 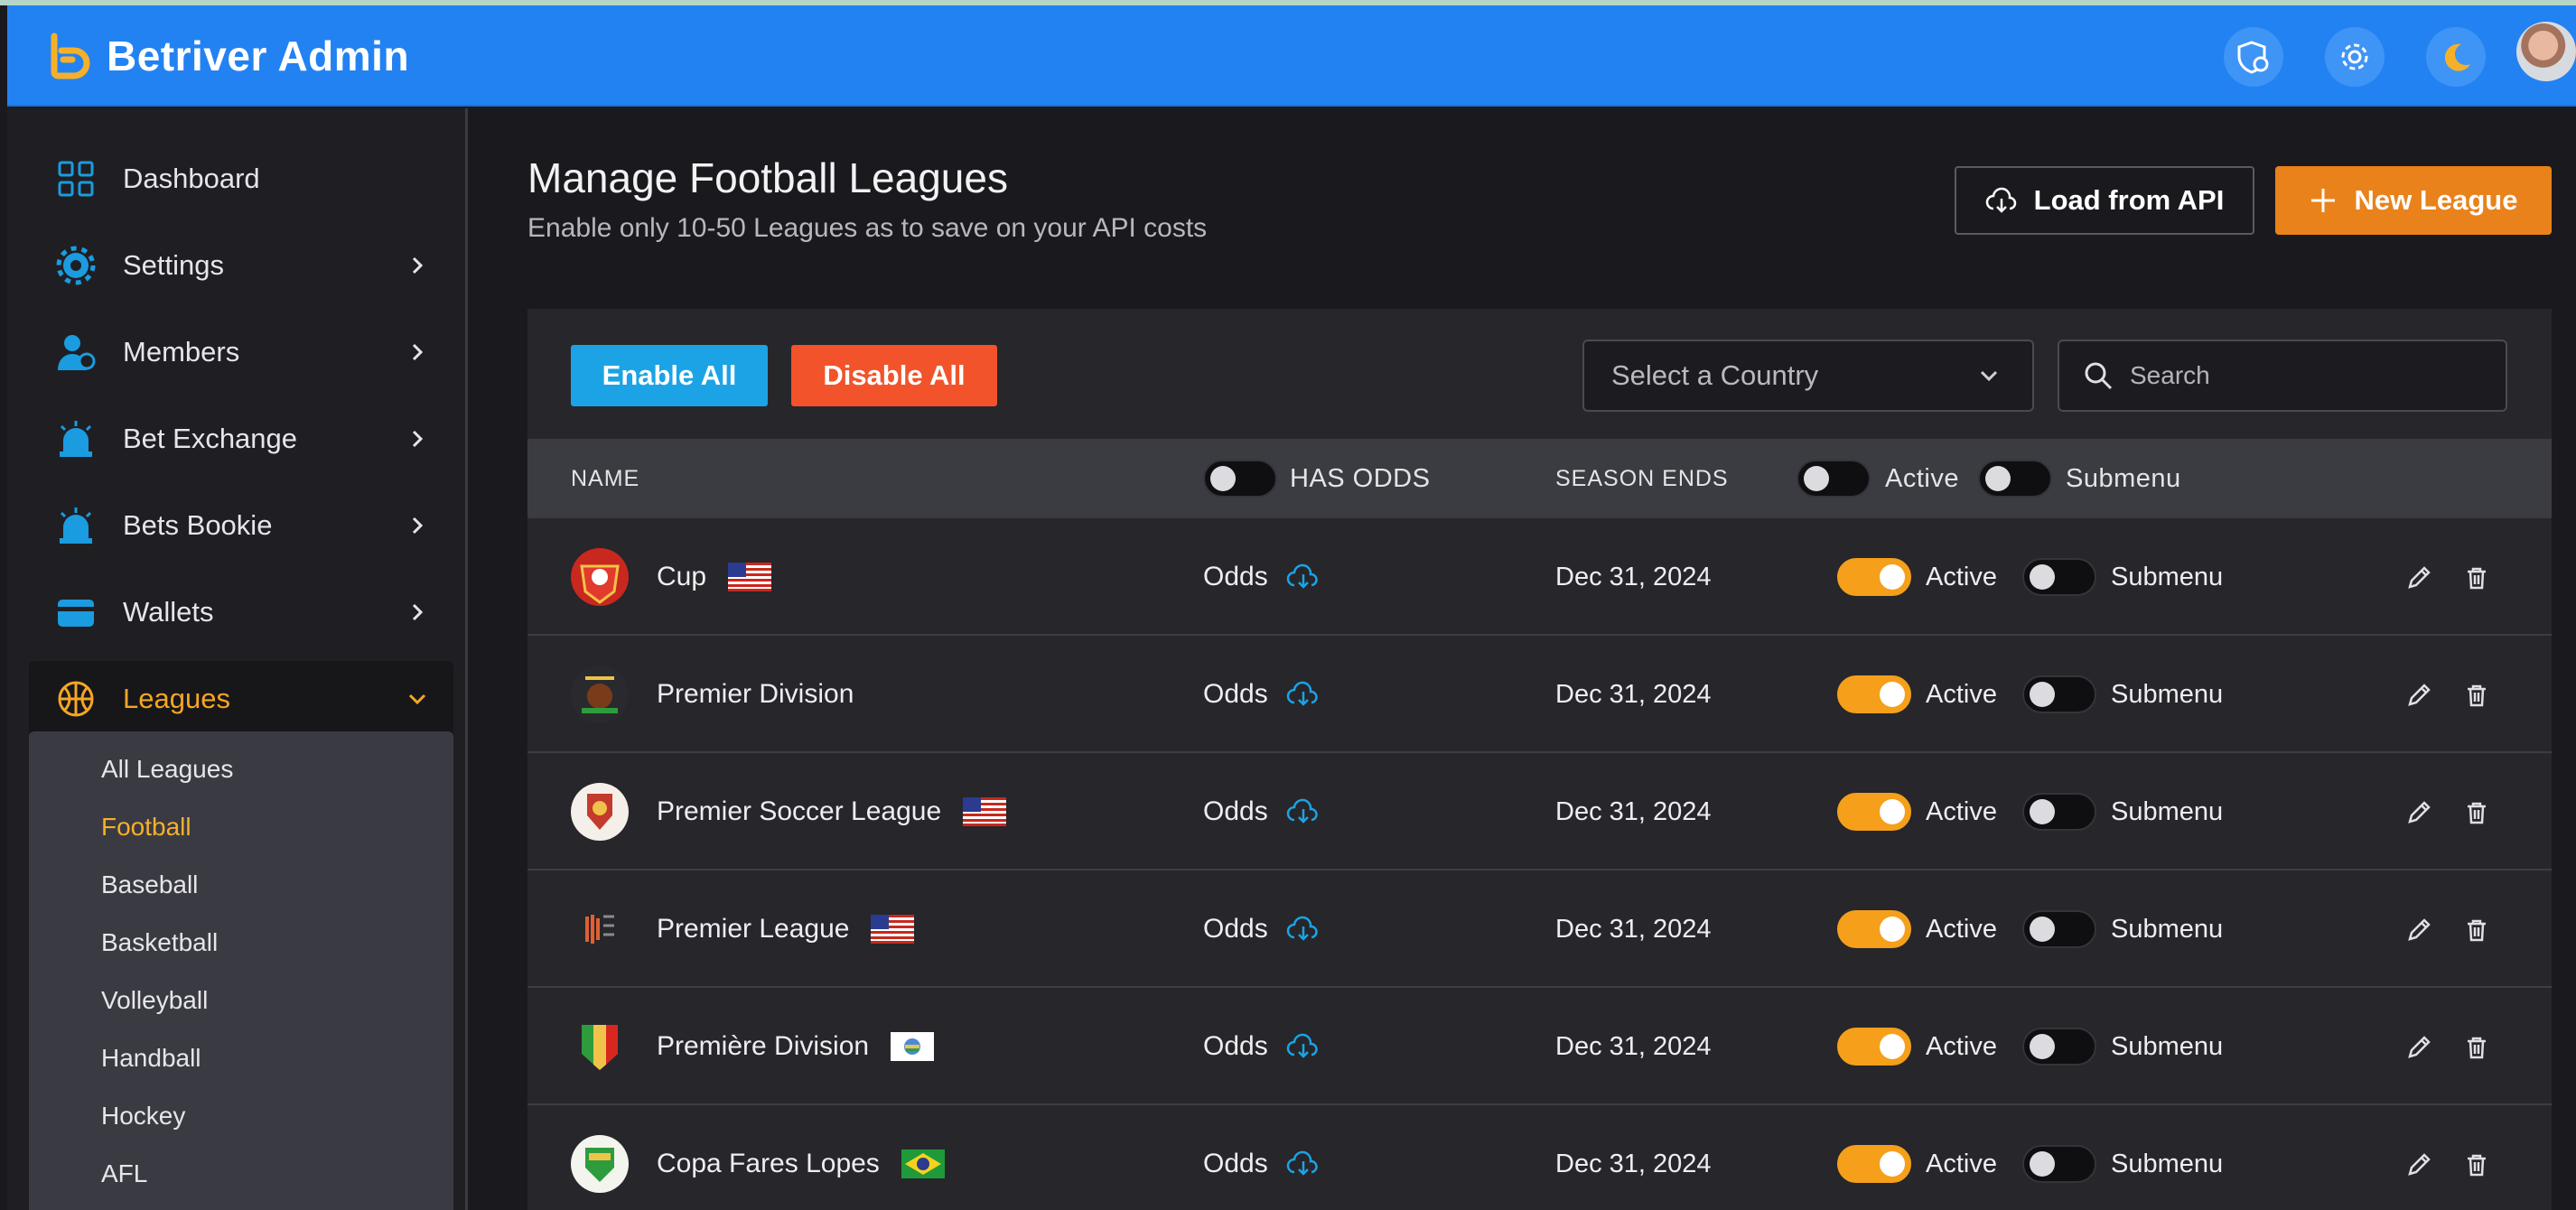 What do you see at coordinates (181, 352) in the screenshot?
I see `sidebar-item-label: Members` at bounding box center [181, 352].